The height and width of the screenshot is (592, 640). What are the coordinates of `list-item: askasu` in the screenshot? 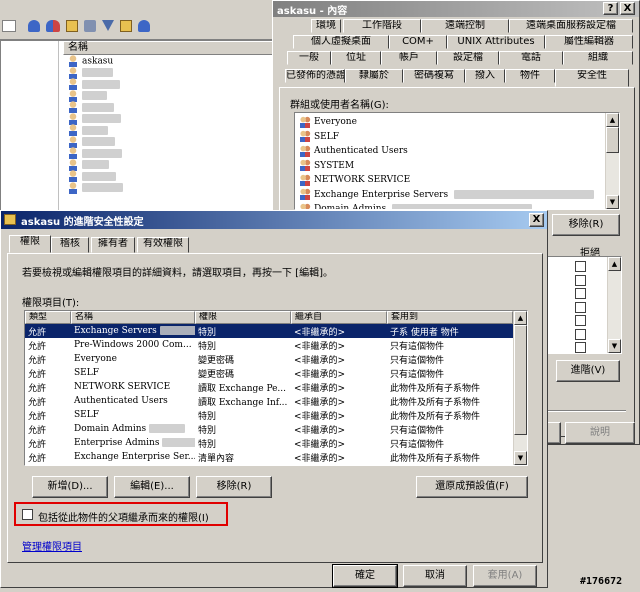 It's located at (167, 61).